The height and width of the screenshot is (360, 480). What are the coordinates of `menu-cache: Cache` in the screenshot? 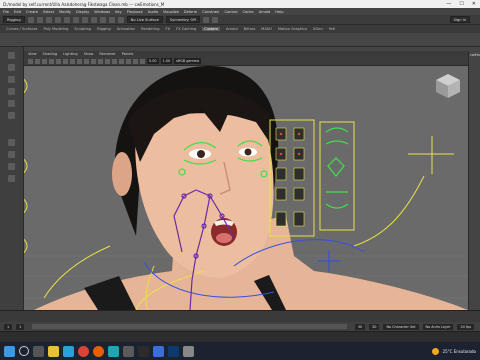 It's located at (247, 12).